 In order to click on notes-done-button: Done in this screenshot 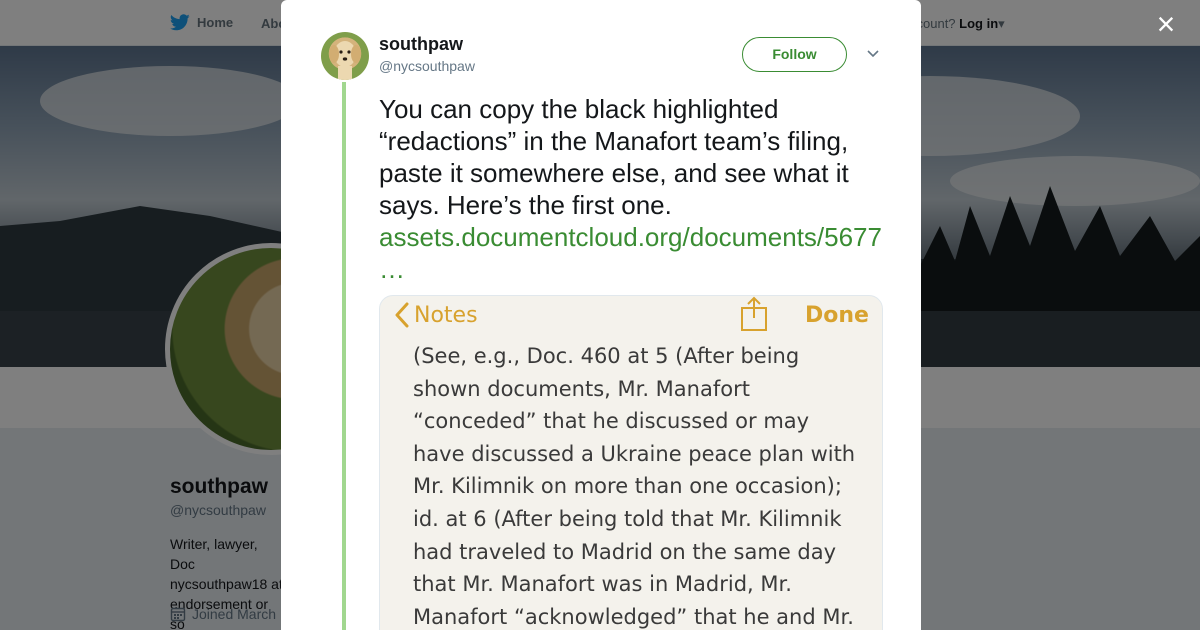, I will do `click(837, 315)`.